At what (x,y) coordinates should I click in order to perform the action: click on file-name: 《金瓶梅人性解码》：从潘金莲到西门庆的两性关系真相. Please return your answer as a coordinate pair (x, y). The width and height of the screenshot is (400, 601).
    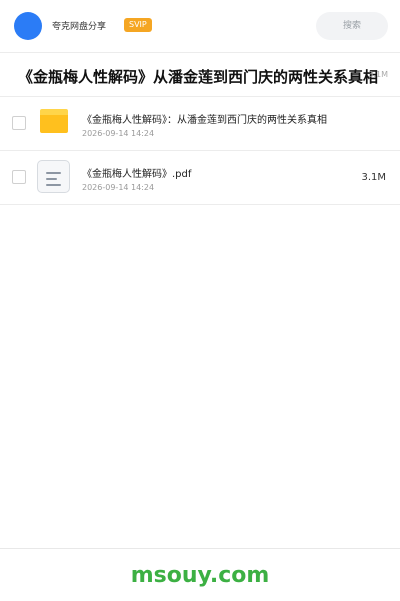
    Looking at the image, I should click on (204, 118).